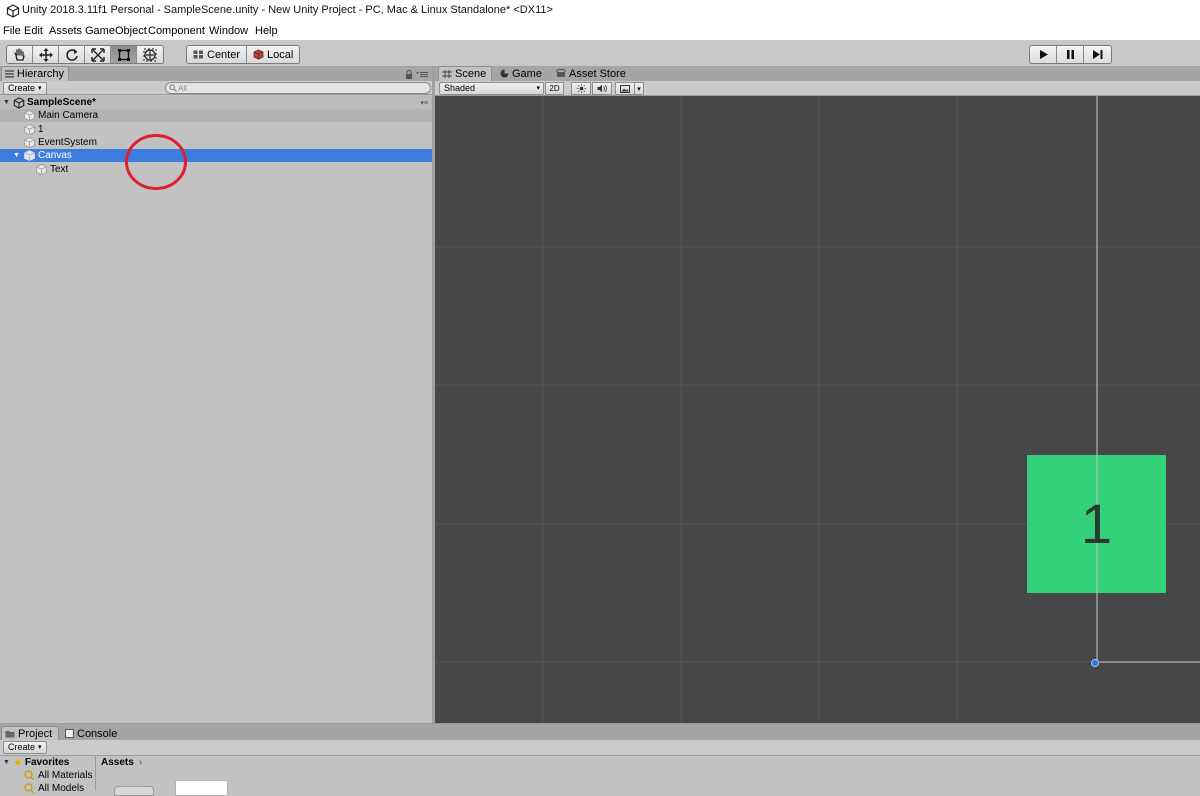 The width and height of the screenshot is (1200, 796). I want to click on audio-toggle, so click(602, 88).